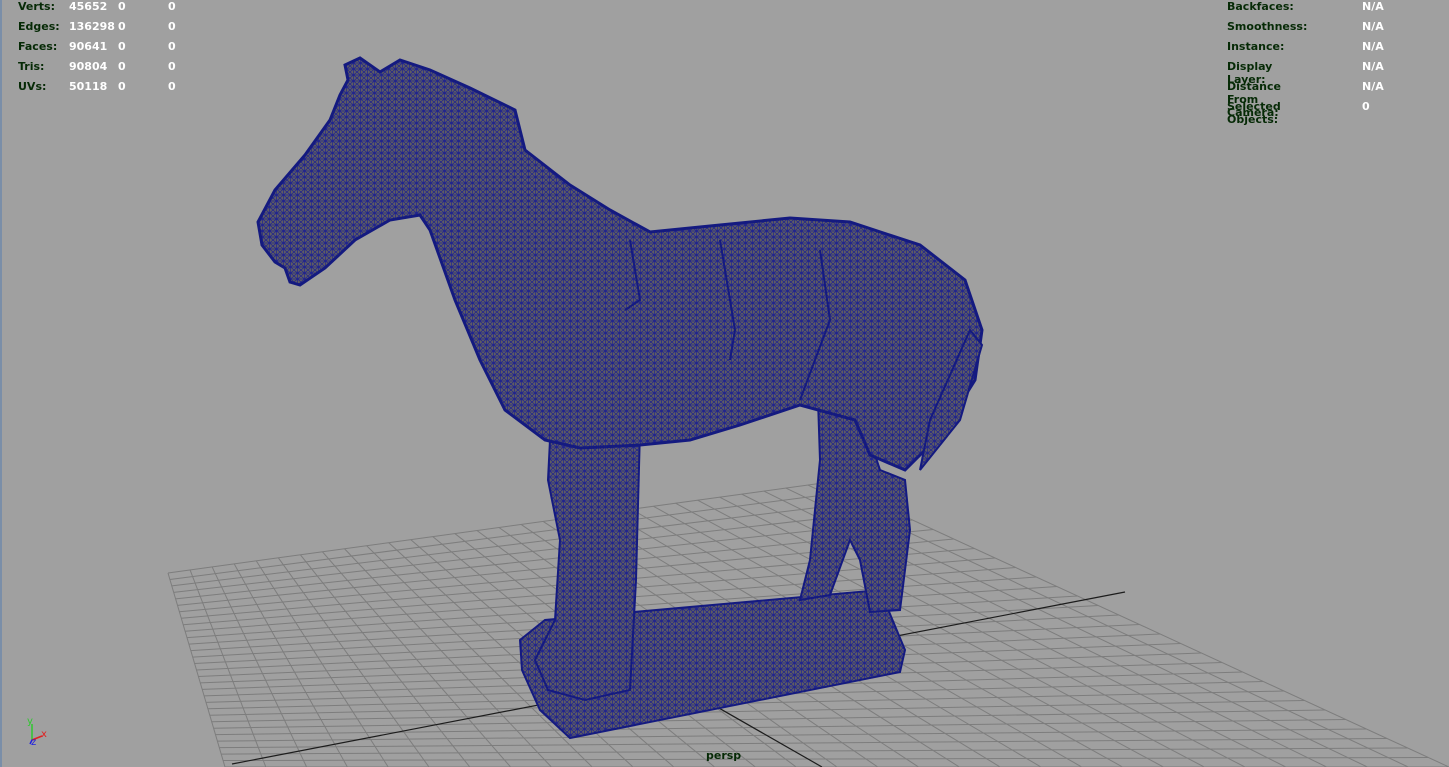  Describe the element at coordinates (44, 734) in the screenshot. I see `x-axis-label: x` at that location.